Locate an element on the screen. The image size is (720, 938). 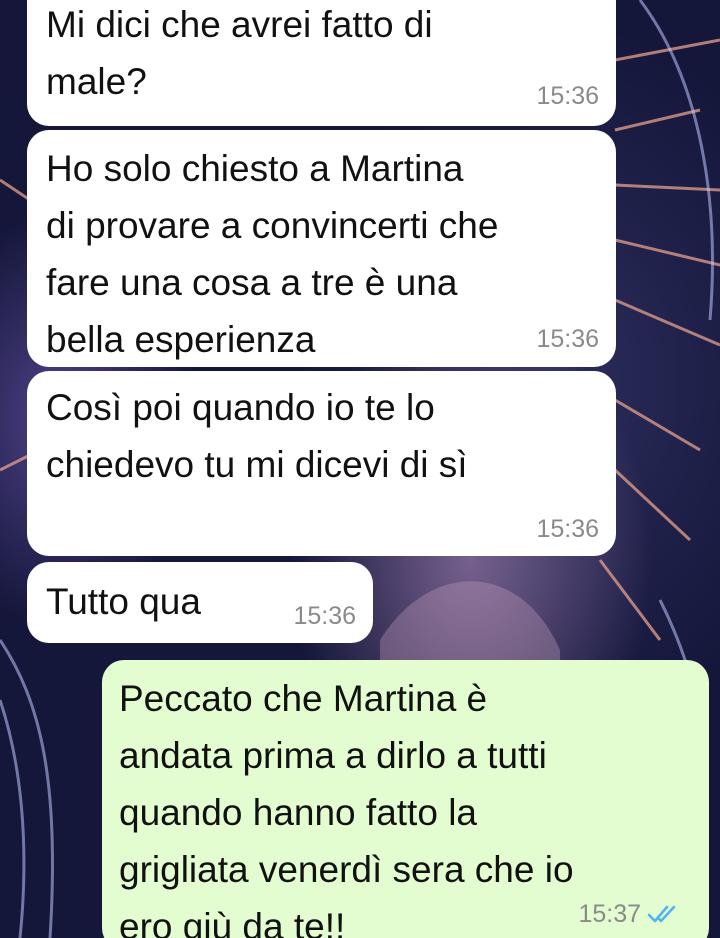
message-bubble-incoming: Mi dici che avrei fatto di male? 15:36 is located at coordinates (321, 63).